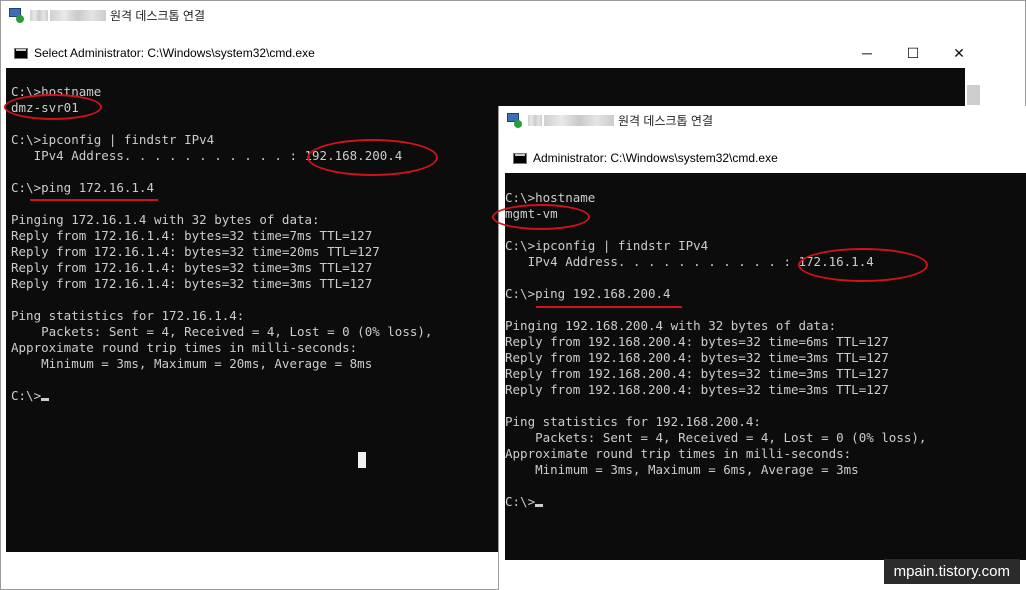 Image resolution: width=1026 pixels, height=590 pixels. What do you see at coordinates (607, 245) in the screenshot?
I see `console-line: C:\>ipconfig | findstr IPv4` at bounding box center [607, 245].